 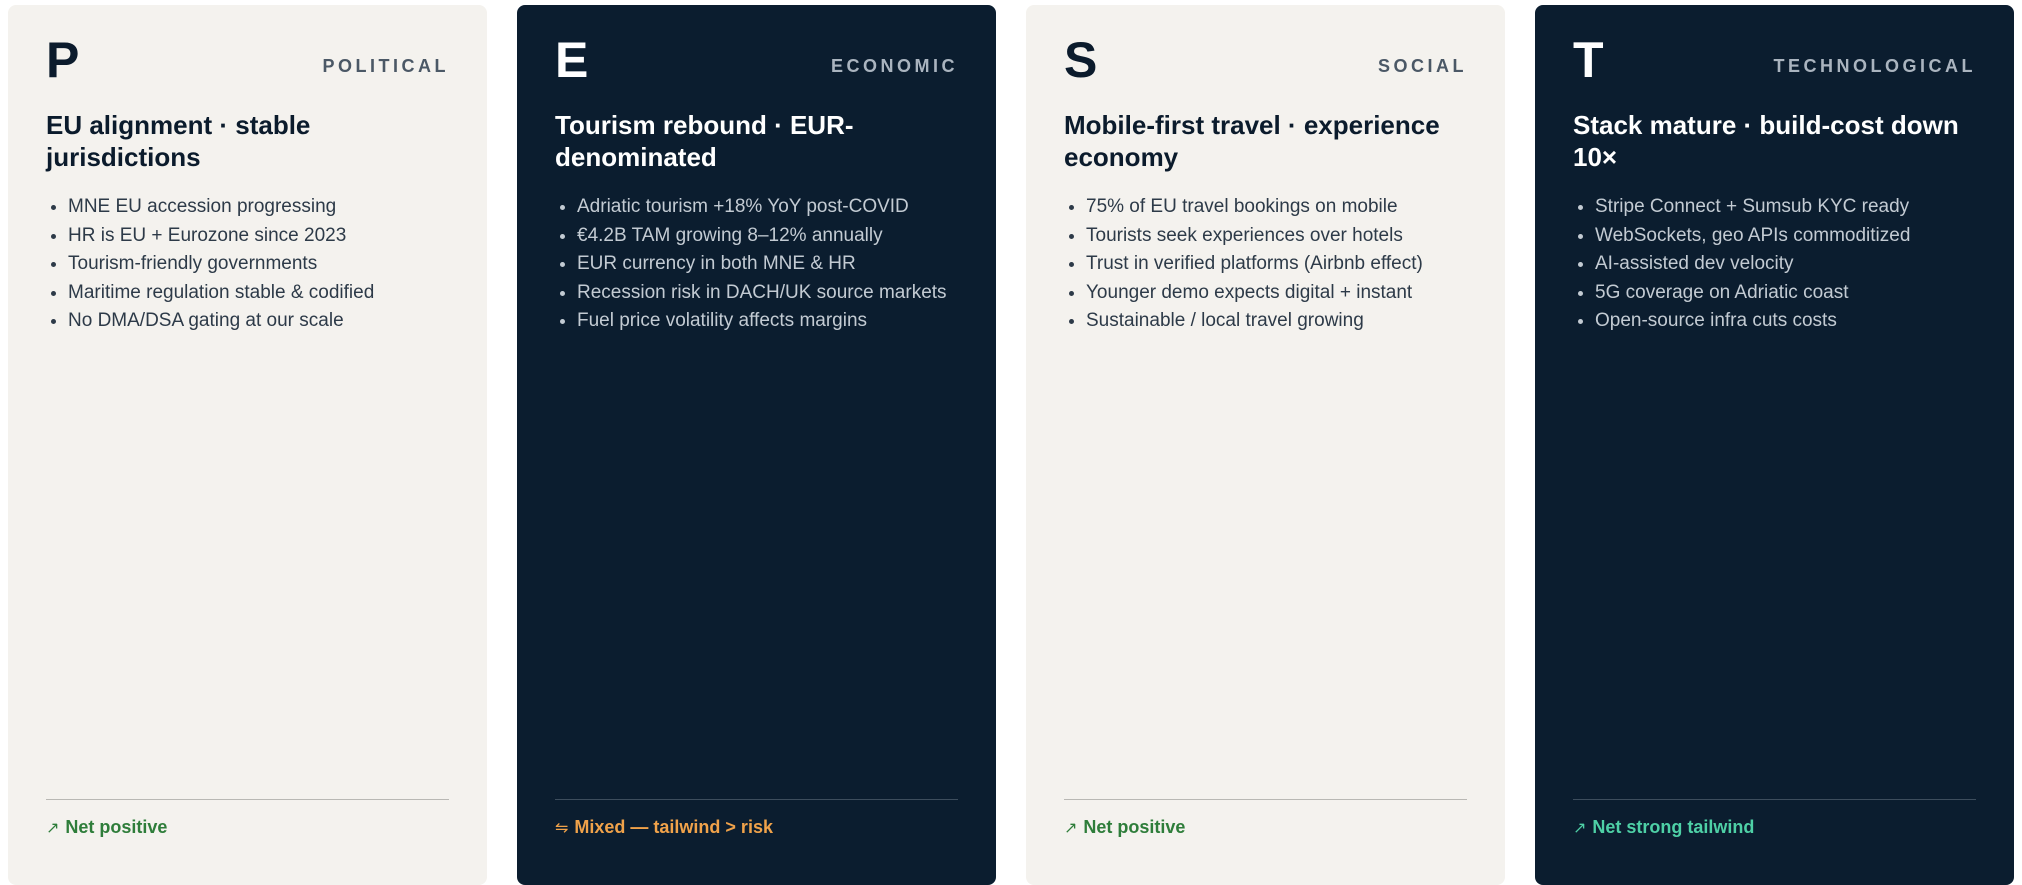 What do you see at coordinates (178, 141) in the screenshot?
I see `card-title: EU alignment · stable jurisdictions` at bounding box center [178, 141].